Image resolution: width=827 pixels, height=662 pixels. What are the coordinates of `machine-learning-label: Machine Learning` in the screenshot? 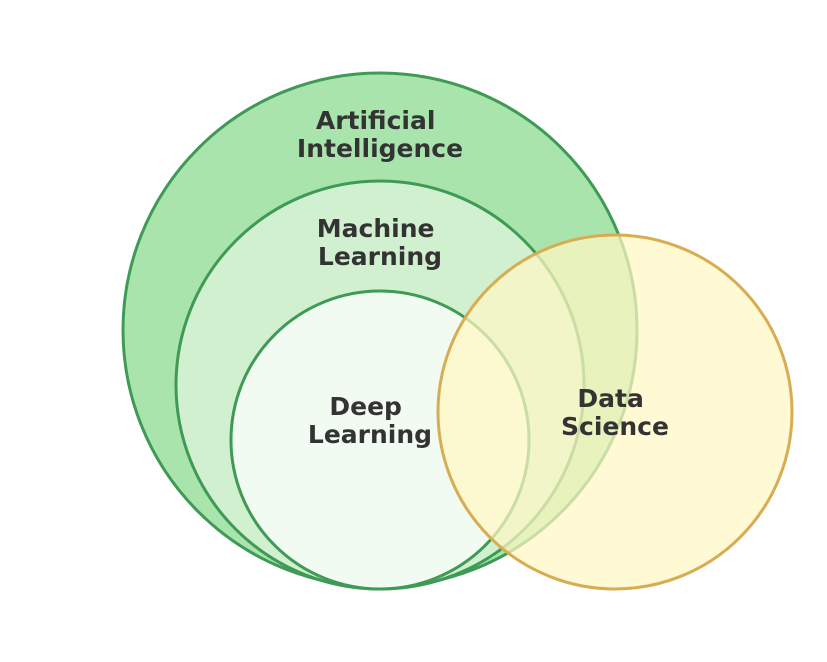 It's located at (380, 242).